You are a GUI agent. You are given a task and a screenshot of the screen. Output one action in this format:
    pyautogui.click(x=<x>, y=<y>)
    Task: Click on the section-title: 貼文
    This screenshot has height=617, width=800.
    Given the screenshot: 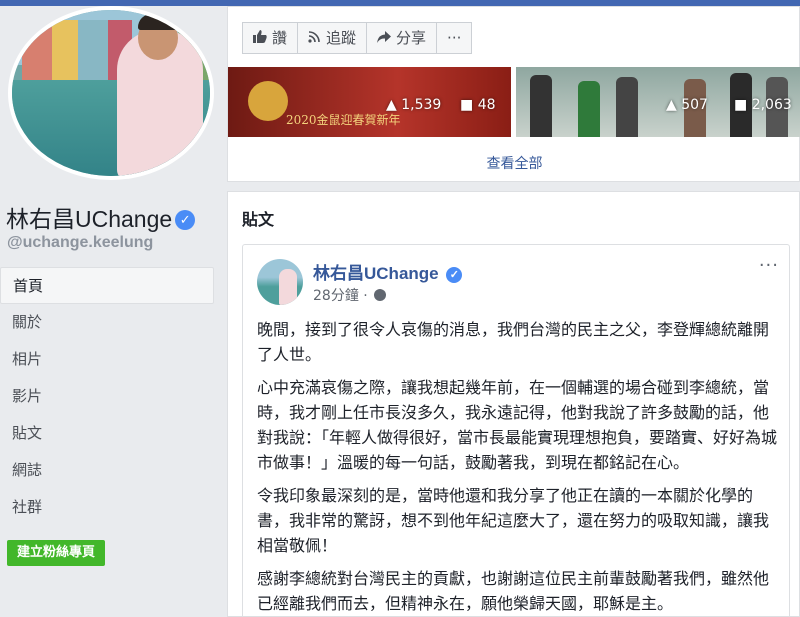 What is the action you would take?
    pyautogui.click(x=258, y=219)
    